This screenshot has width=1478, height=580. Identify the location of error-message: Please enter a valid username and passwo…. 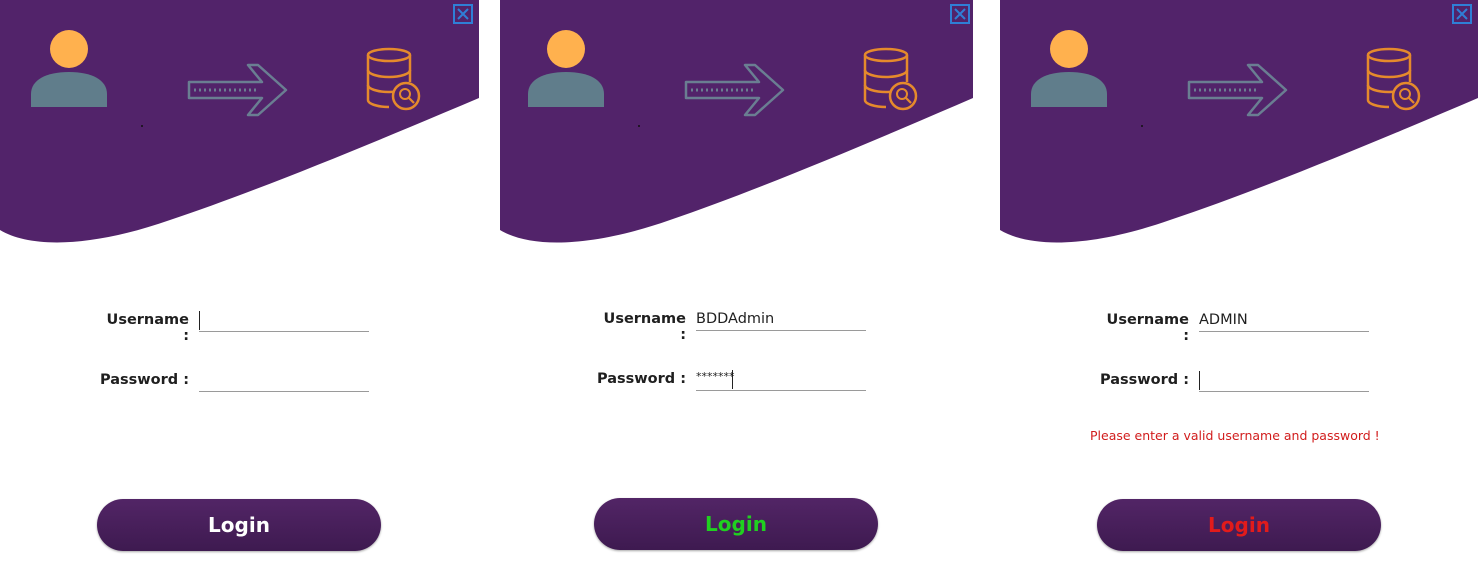
(1235, 435).